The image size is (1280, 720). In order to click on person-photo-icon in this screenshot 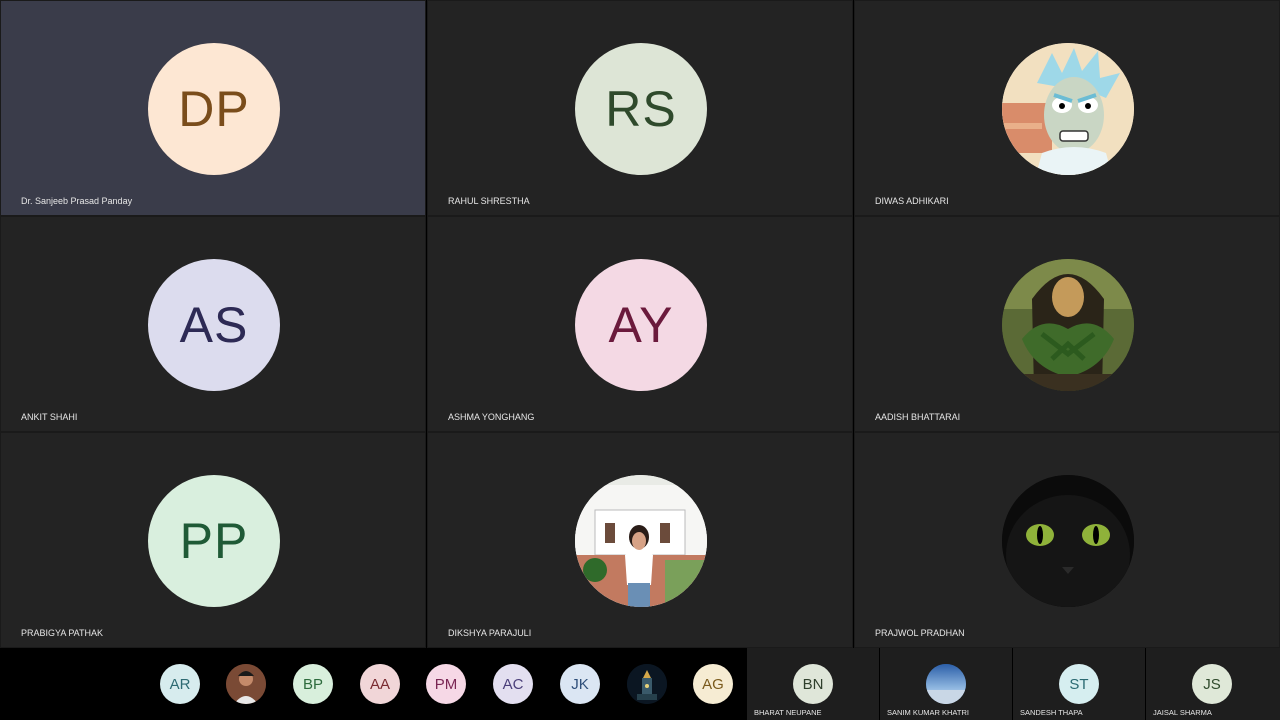, I will do `click(246, 684)`.